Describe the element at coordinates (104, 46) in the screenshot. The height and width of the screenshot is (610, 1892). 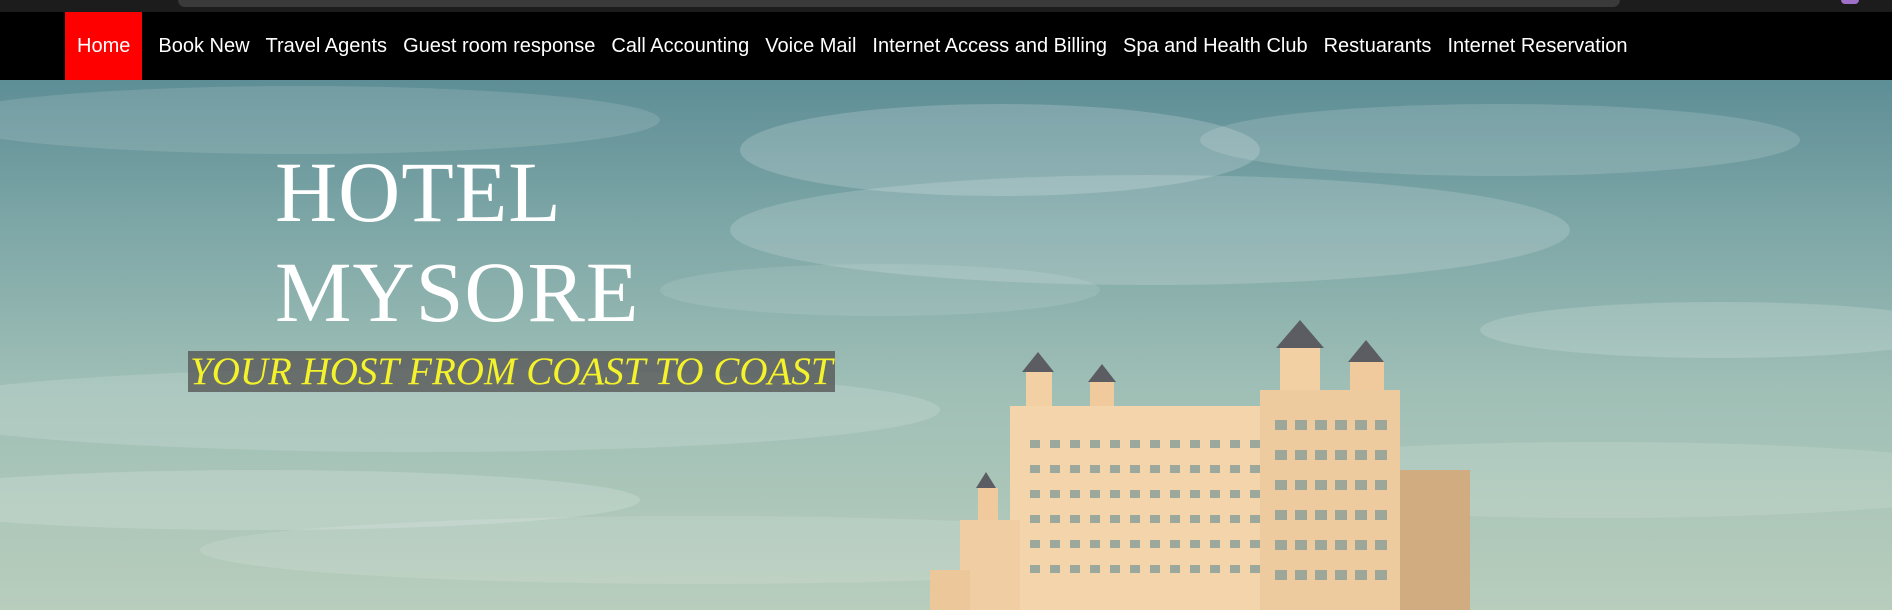
I see `nav-item-home: Home` at that location.